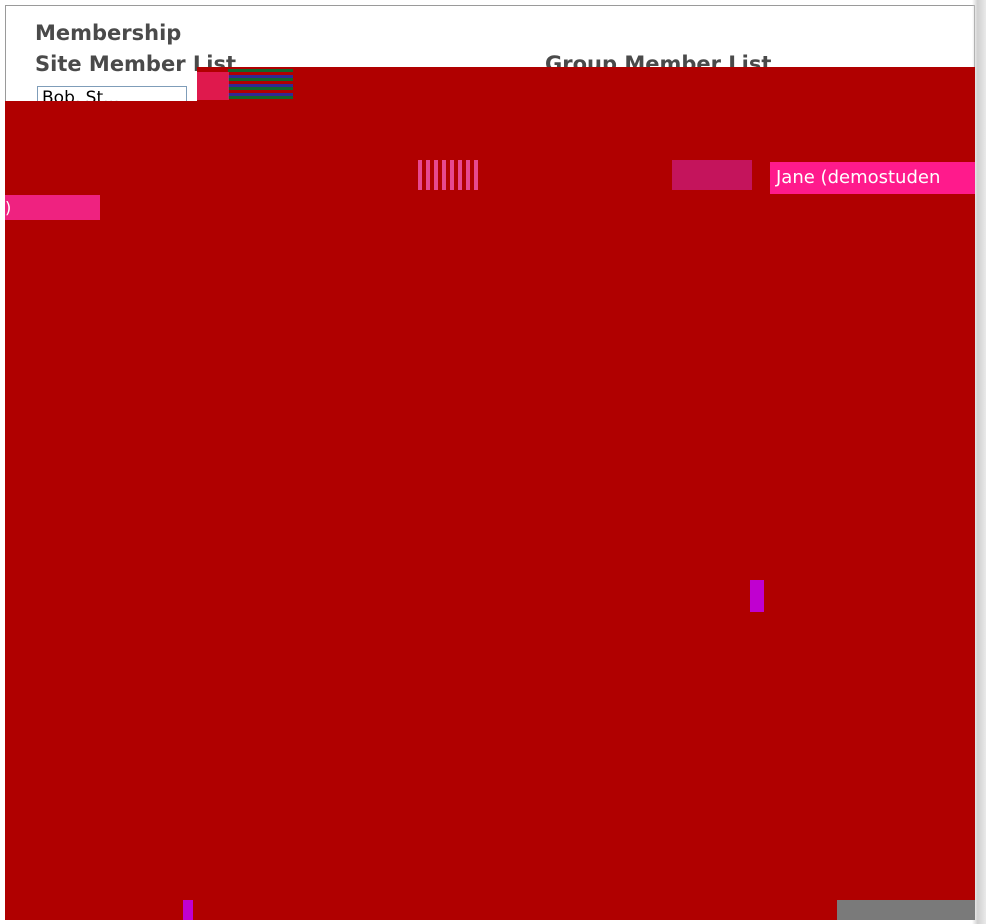  What do you see at coordinates (586, 84) in the screenshot?
I see `red-overlay-top` at bounding box center [586, 84].